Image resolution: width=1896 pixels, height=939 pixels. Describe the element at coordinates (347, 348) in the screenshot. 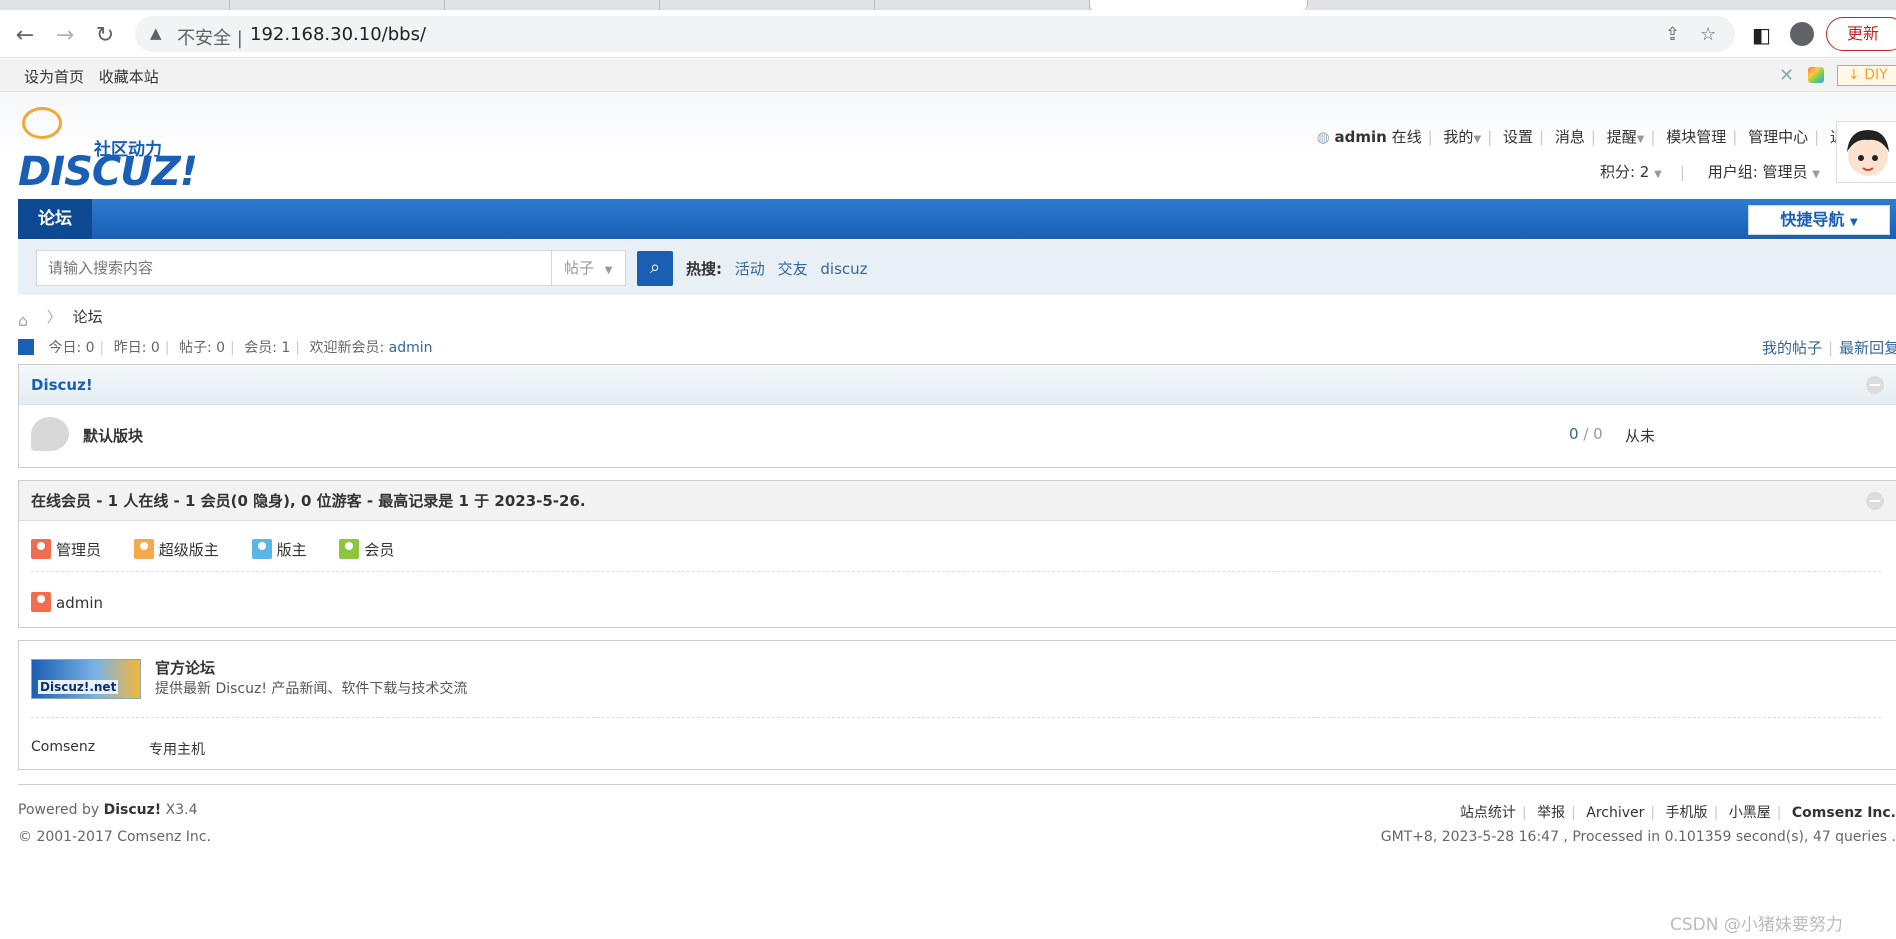

I see `welcome-text: 欢迎新会员:` at that location.